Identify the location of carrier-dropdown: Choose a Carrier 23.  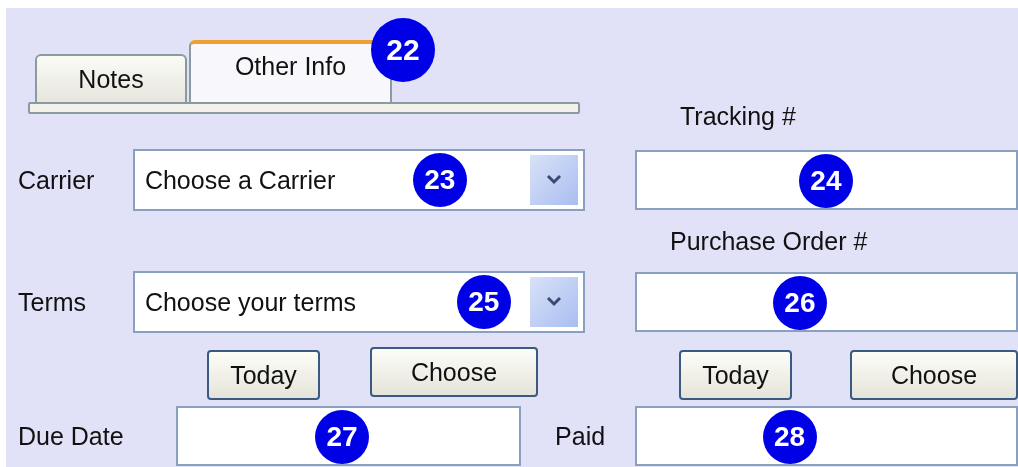
(358, 180).